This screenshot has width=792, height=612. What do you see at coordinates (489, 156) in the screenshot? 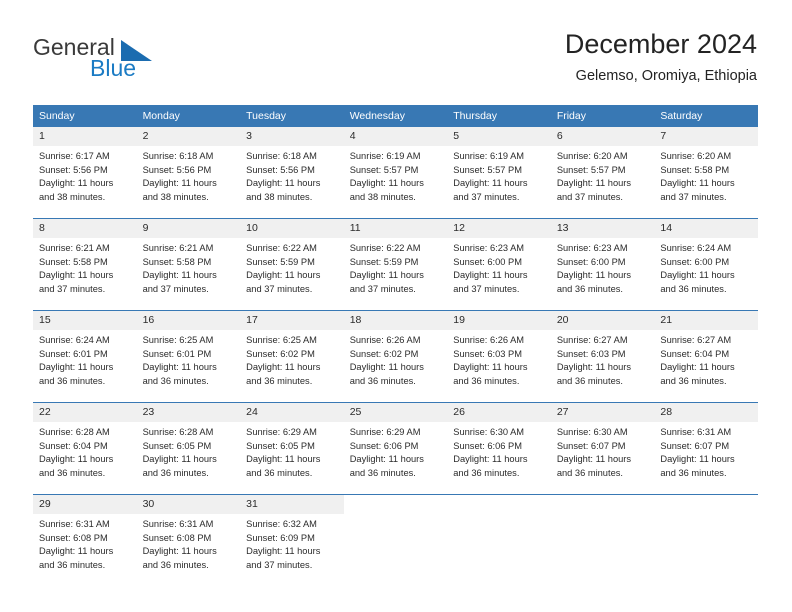
I see `sunrise-text: Sunrise: 6:19 AM` at bounding box center [489, 156].